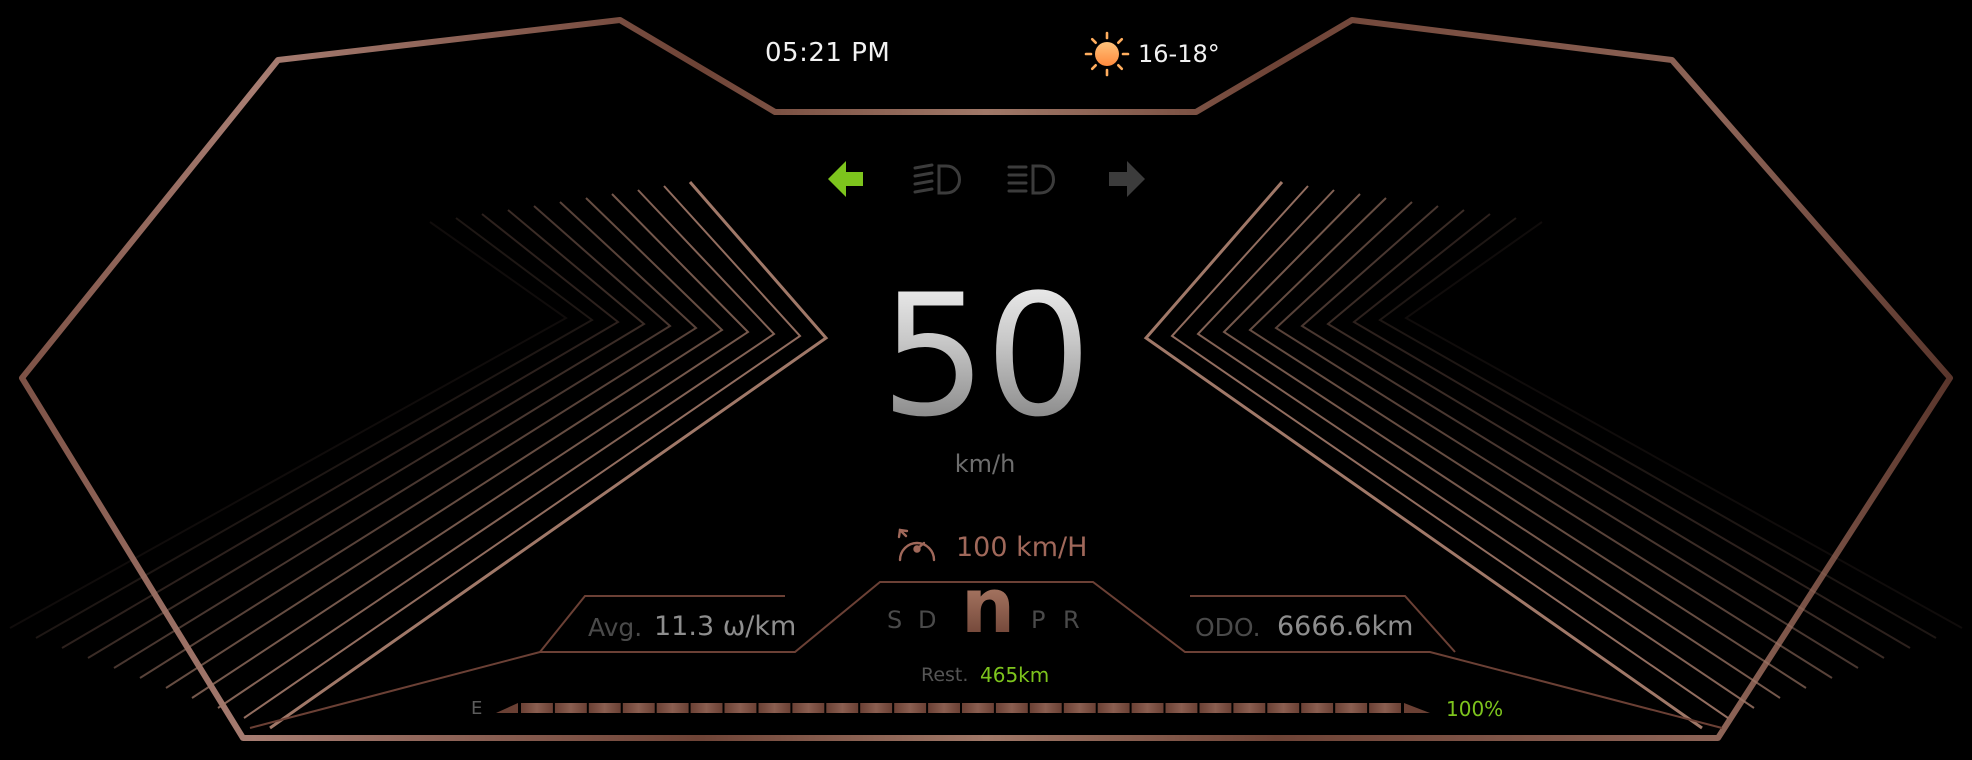  Describe the element at coordinates (507, 708) in the screenshot. I see `battery-bar-cap-left` at that location.